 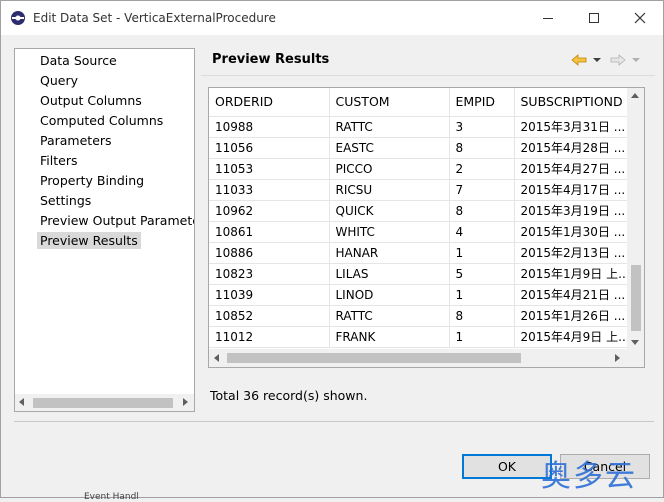 What do you see at coordinates (635, 95) in the screenshot?
I see `scroll-up-icon` at bounding box center [635, 95].